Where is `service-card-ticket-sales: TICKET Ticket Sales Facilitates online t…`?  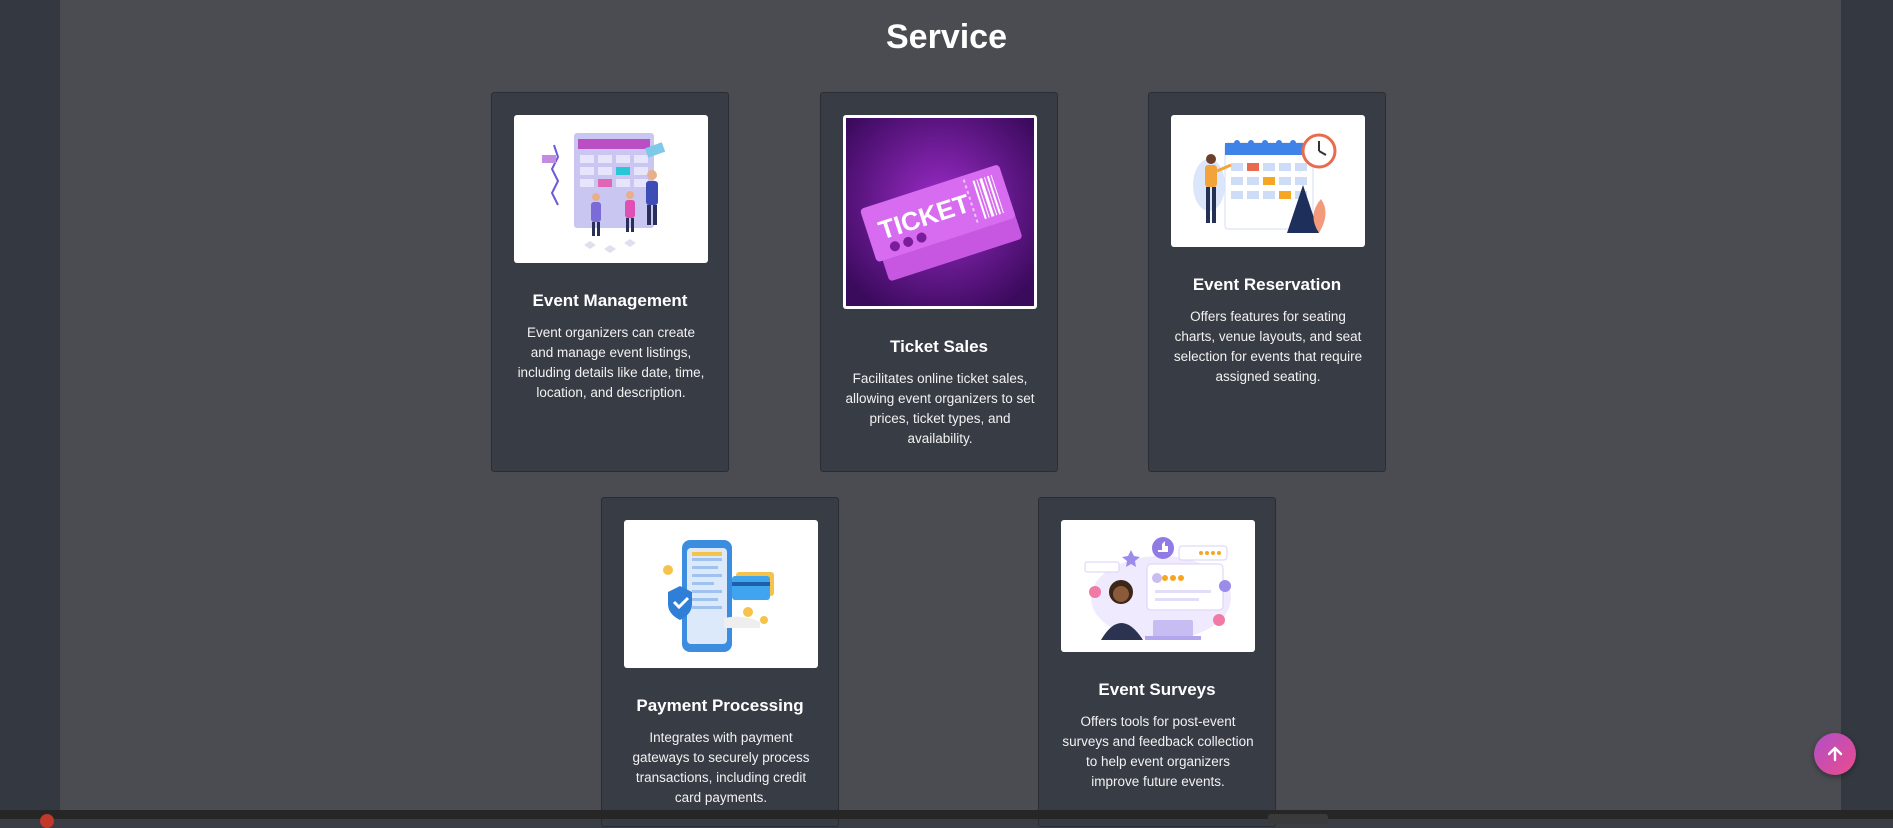
service-card-ticket-sales: TICKET Ticket Sales Facilitates online t… is located at coordinates (939, 282).